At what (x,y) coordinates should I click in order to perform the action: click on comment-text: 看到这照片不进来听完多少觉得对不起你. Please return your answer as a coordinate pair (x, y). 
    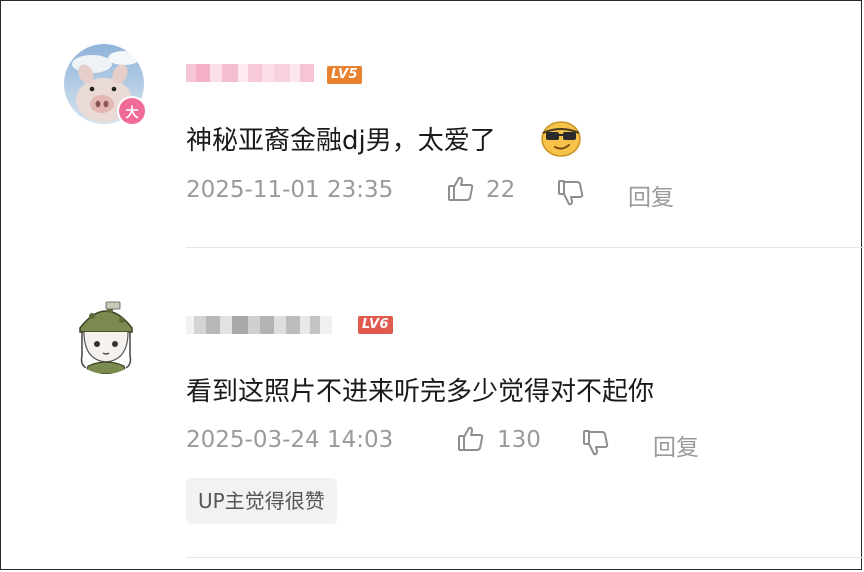
    Looking at the image, I should click on (420, 392).